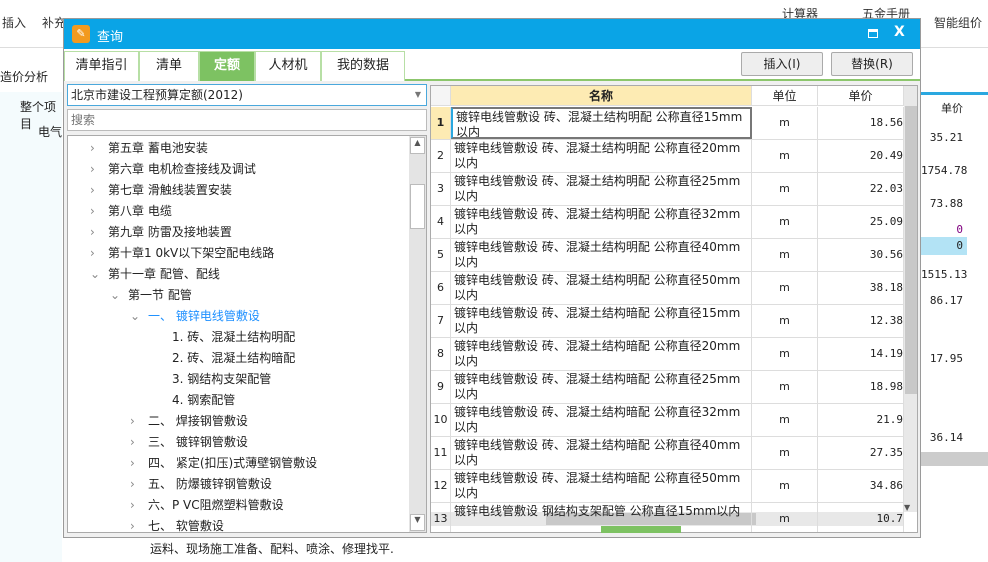  What do you see at coordinates (441, 255) in the screenshot?
I see `row-number: 5` at bounding box center [441, 255].